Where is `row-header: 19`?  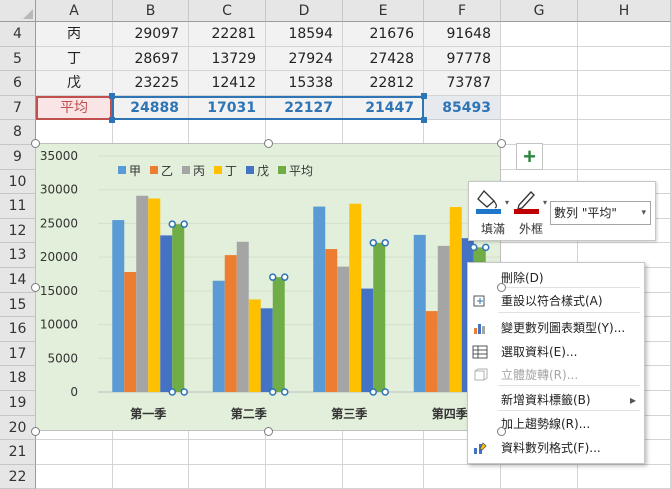 row-header: 19 is located at coordinates (18, 403).